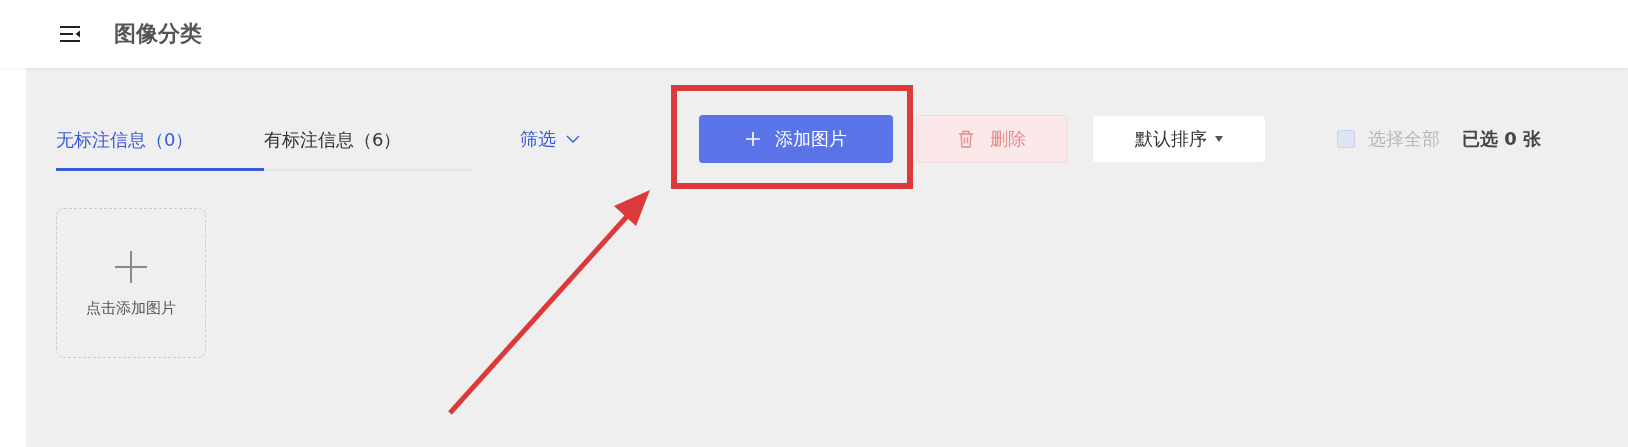  What do you see at coordinates (796, 139) in the screenshot?
I see `add-image-button: 添加图片` at bounding box center [796, 139].